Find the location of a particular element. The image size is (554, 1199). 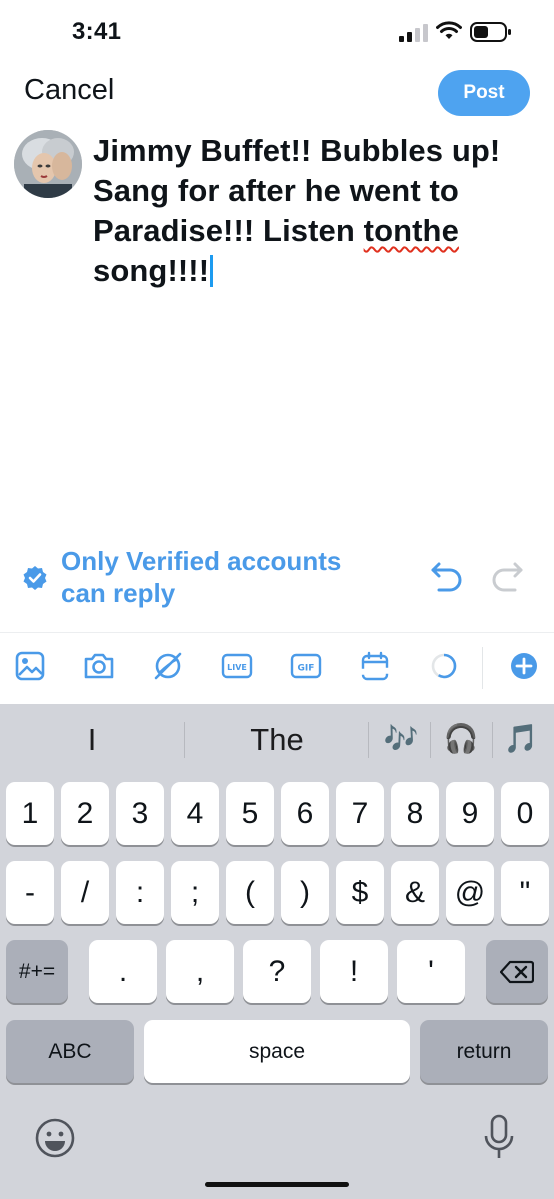

key: ? is located at coordinates (277, 971).